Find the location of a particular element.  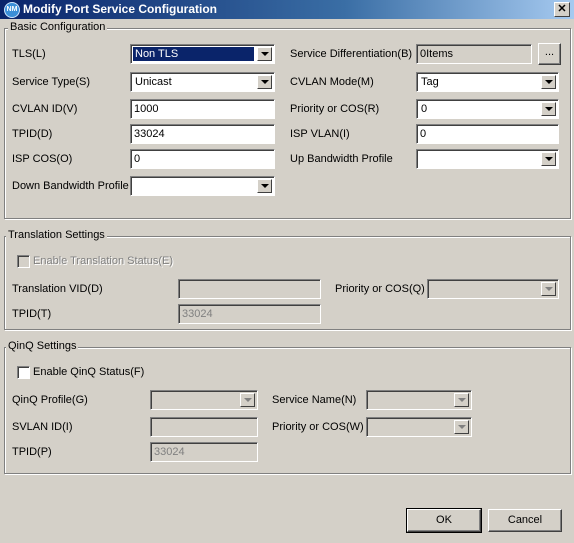

qinq-settings-legend: QinQ Settings is located at coordinates (42, 346).